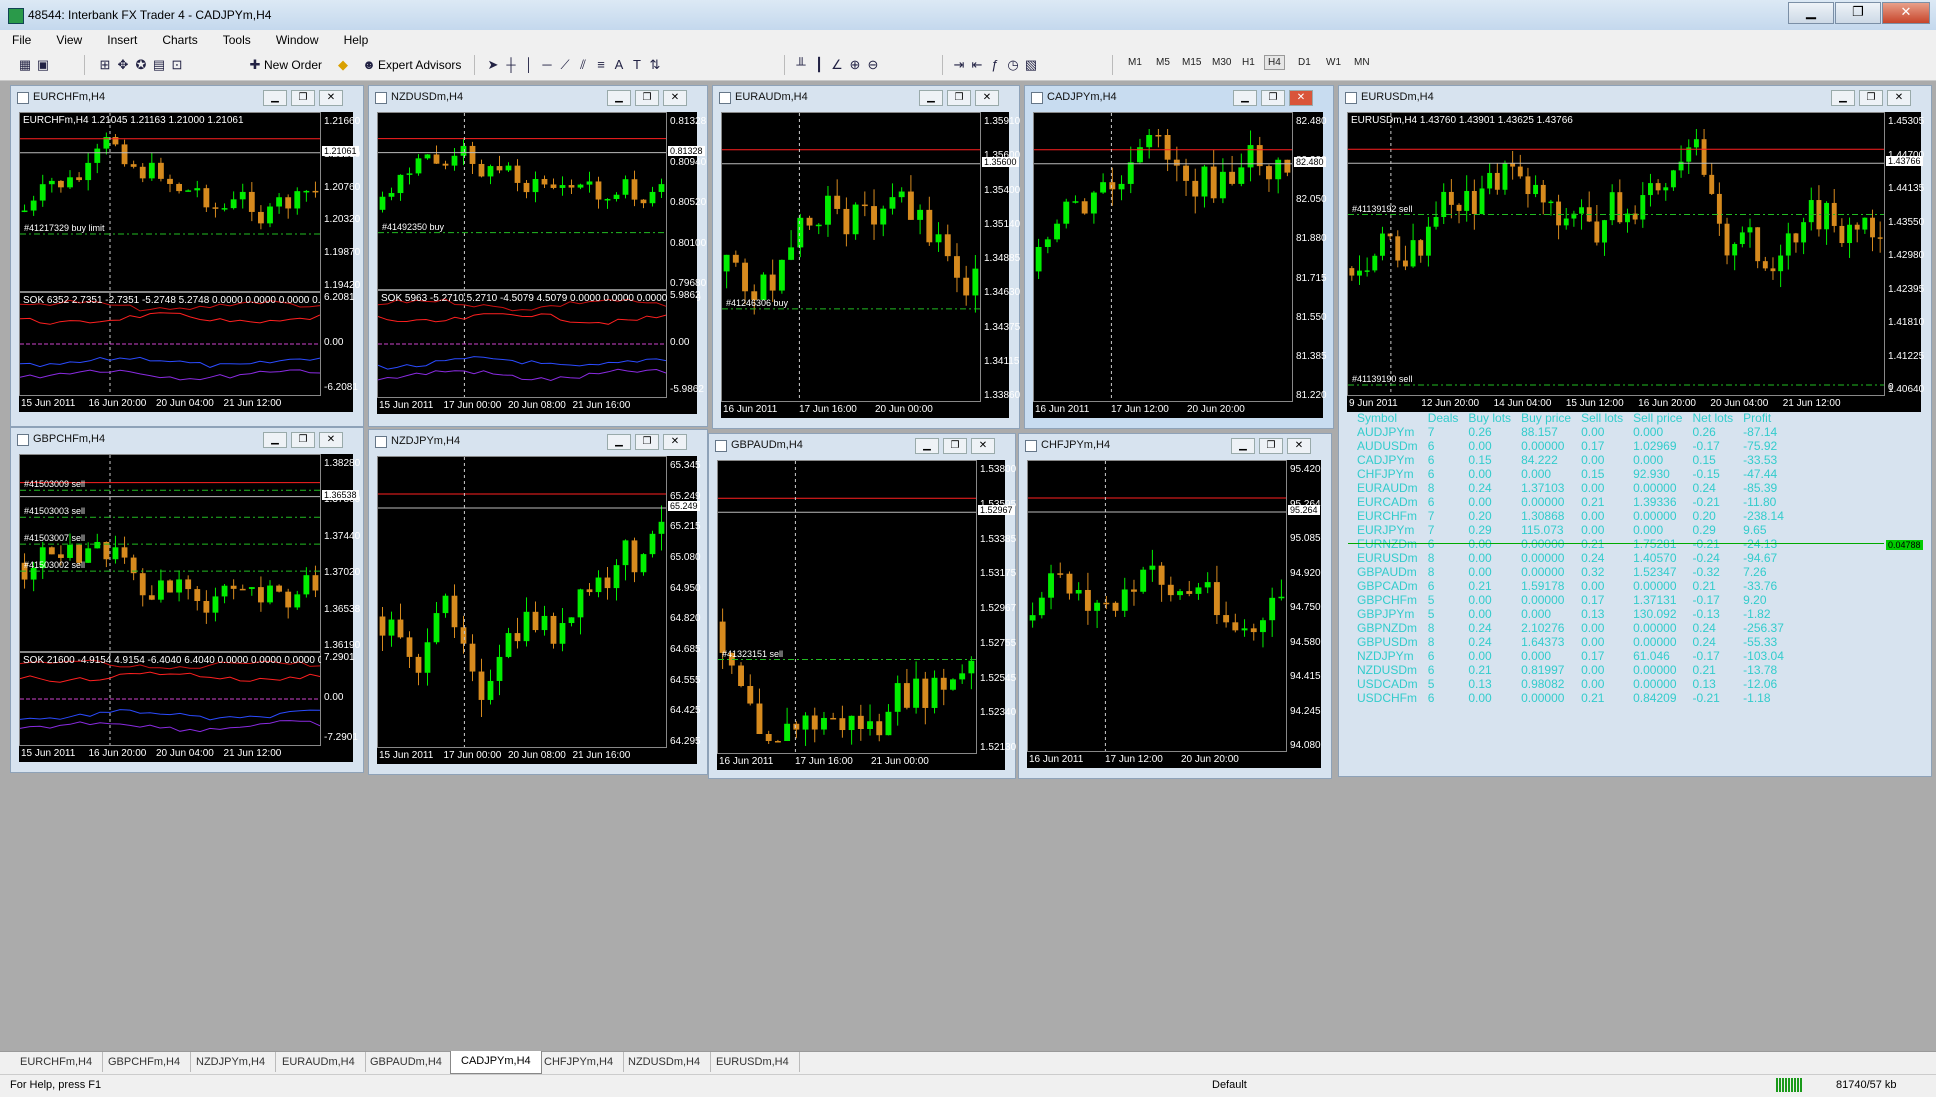  I want to click on restore-button: ❐, so click(1858, 13).